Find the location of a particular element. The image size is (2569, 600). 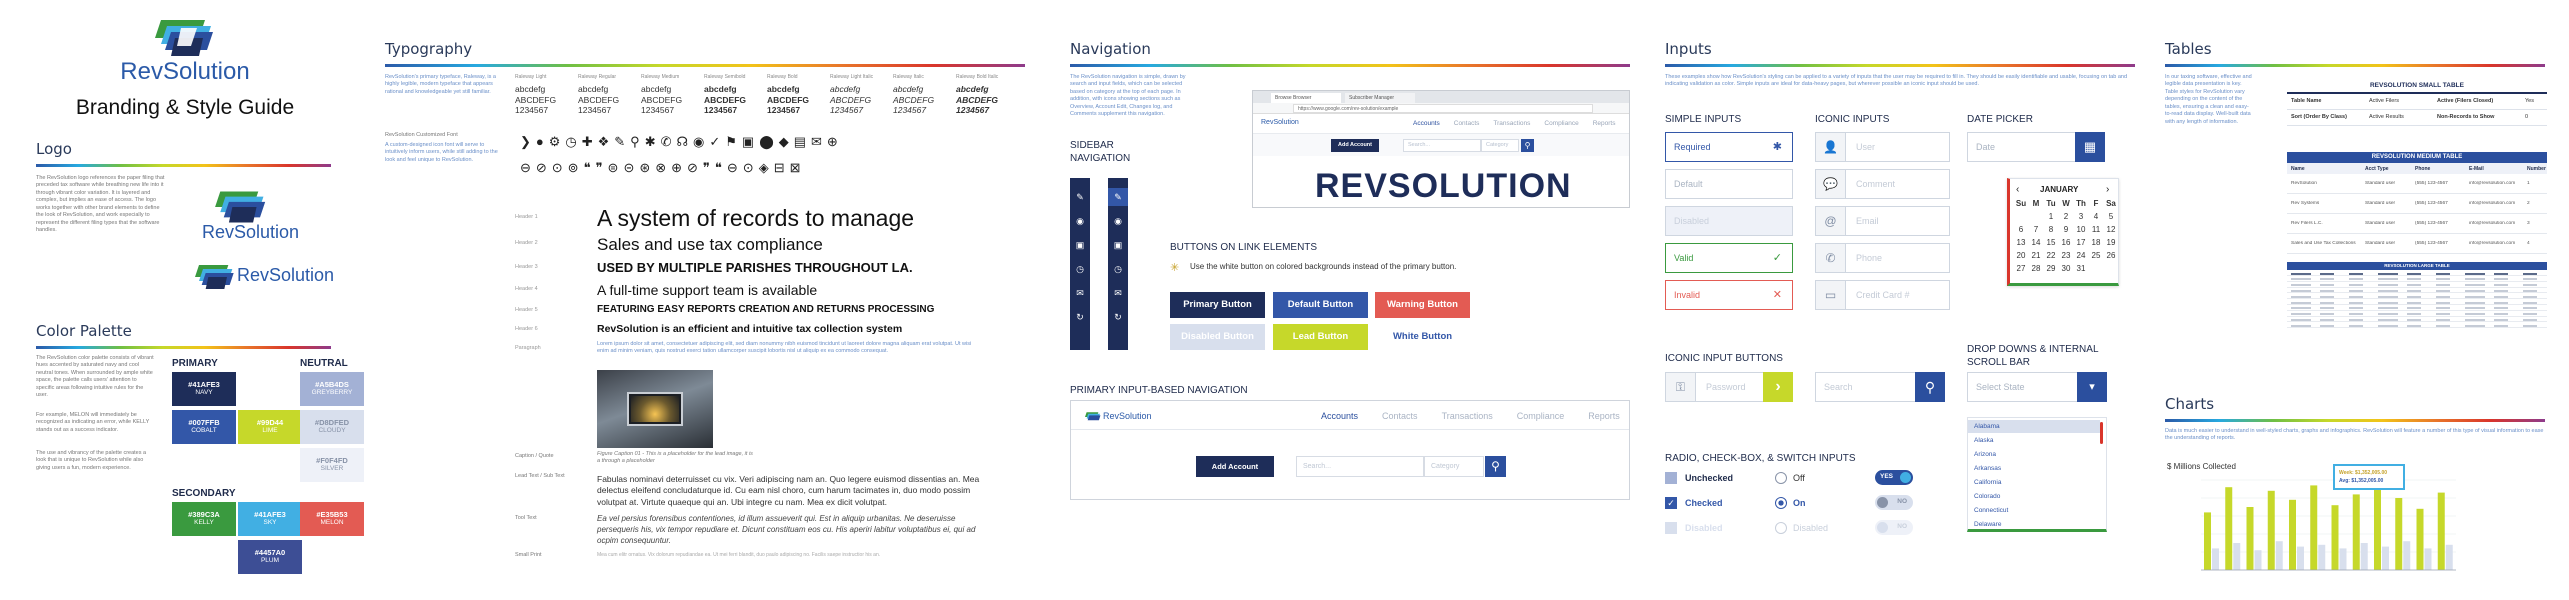

iconic-input: ✆ Phone is located at coordinates (1882, 258).